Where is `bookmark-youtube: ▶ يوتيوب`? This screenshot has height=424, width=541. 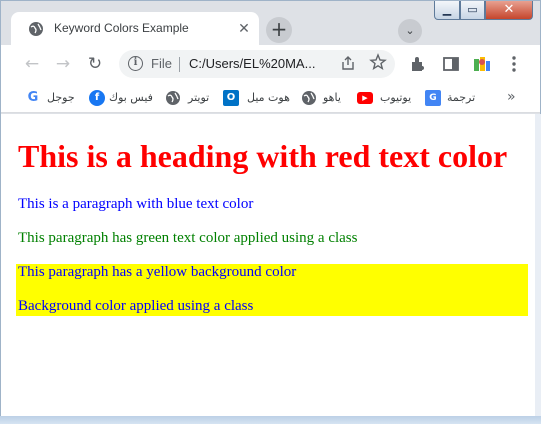
bookmark-youtube: ▶ يوتيوب is located at coordinates (385, 99).